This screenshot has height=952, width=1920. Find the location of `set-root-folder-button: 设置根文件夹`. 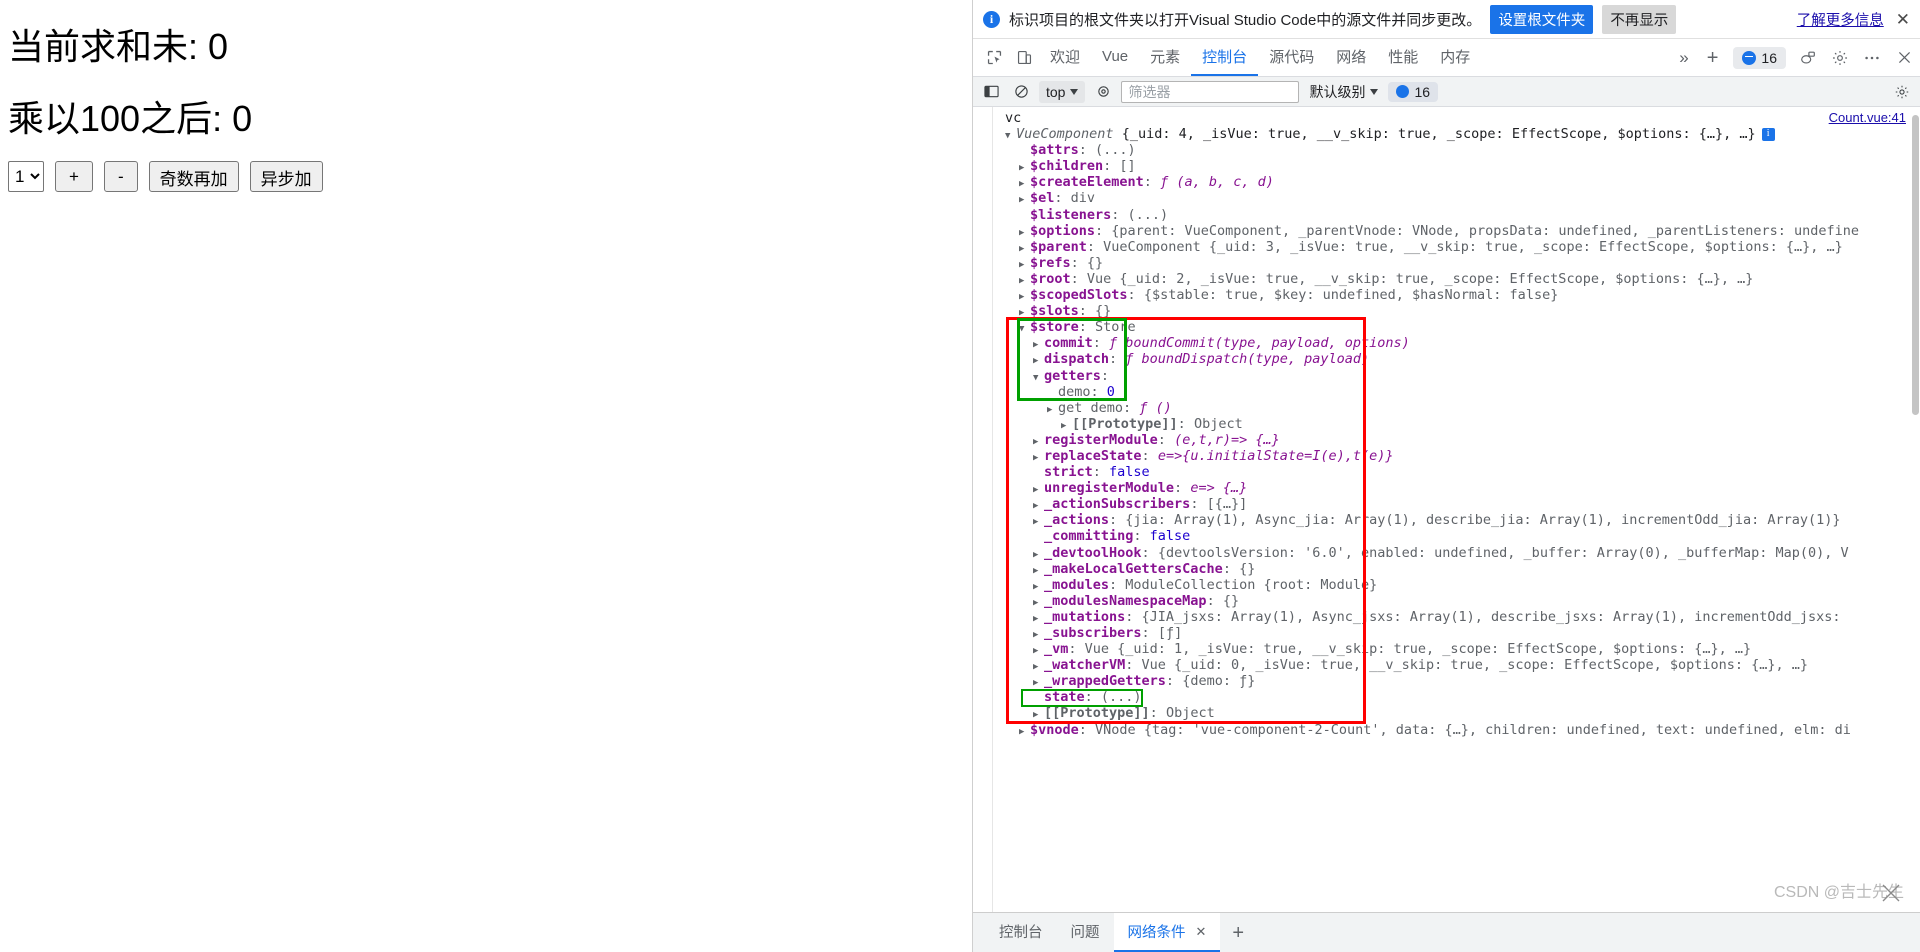

set-root-folder-button: 设置根文件夹 is located at coordinates (1542, 19).